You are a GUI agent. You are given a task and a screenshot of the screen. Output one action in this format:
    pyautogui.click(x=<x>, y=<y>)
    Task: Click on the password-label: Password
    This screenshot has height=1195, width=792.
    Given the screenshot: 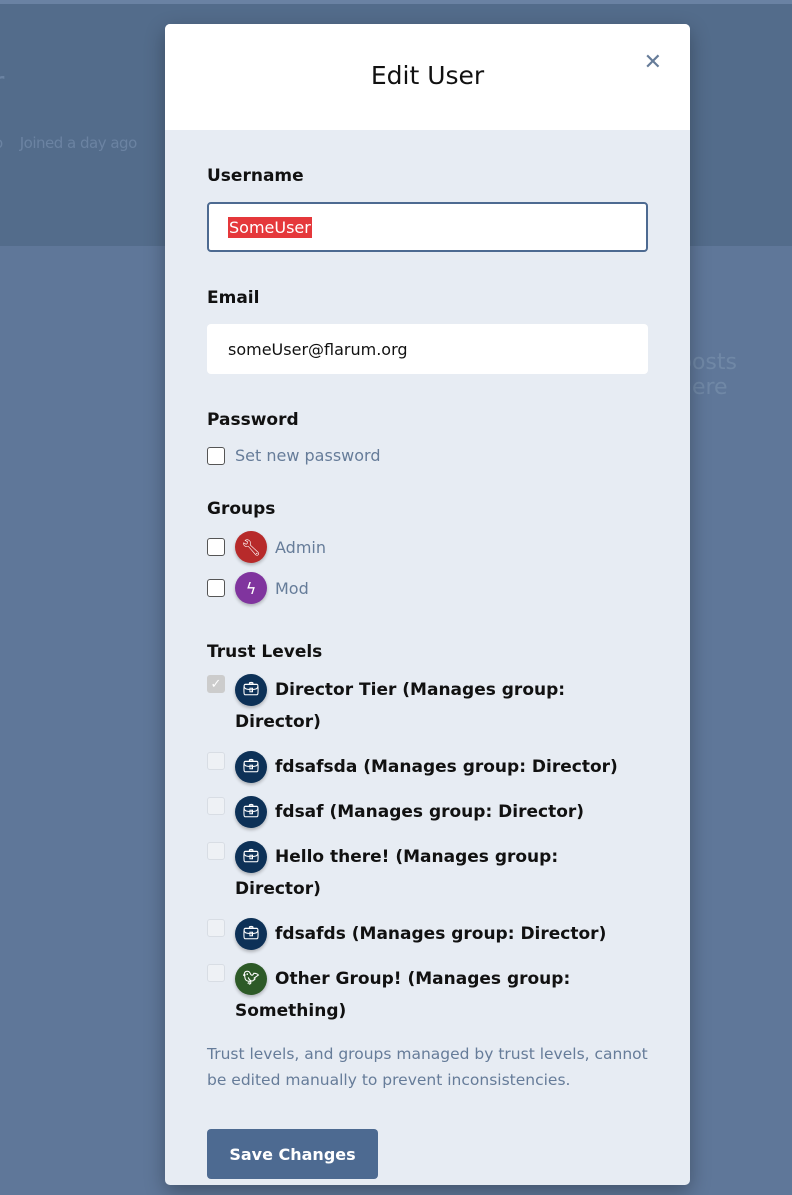 What is the action you would take?
    pyautogui.click(x=253, y=420)
    